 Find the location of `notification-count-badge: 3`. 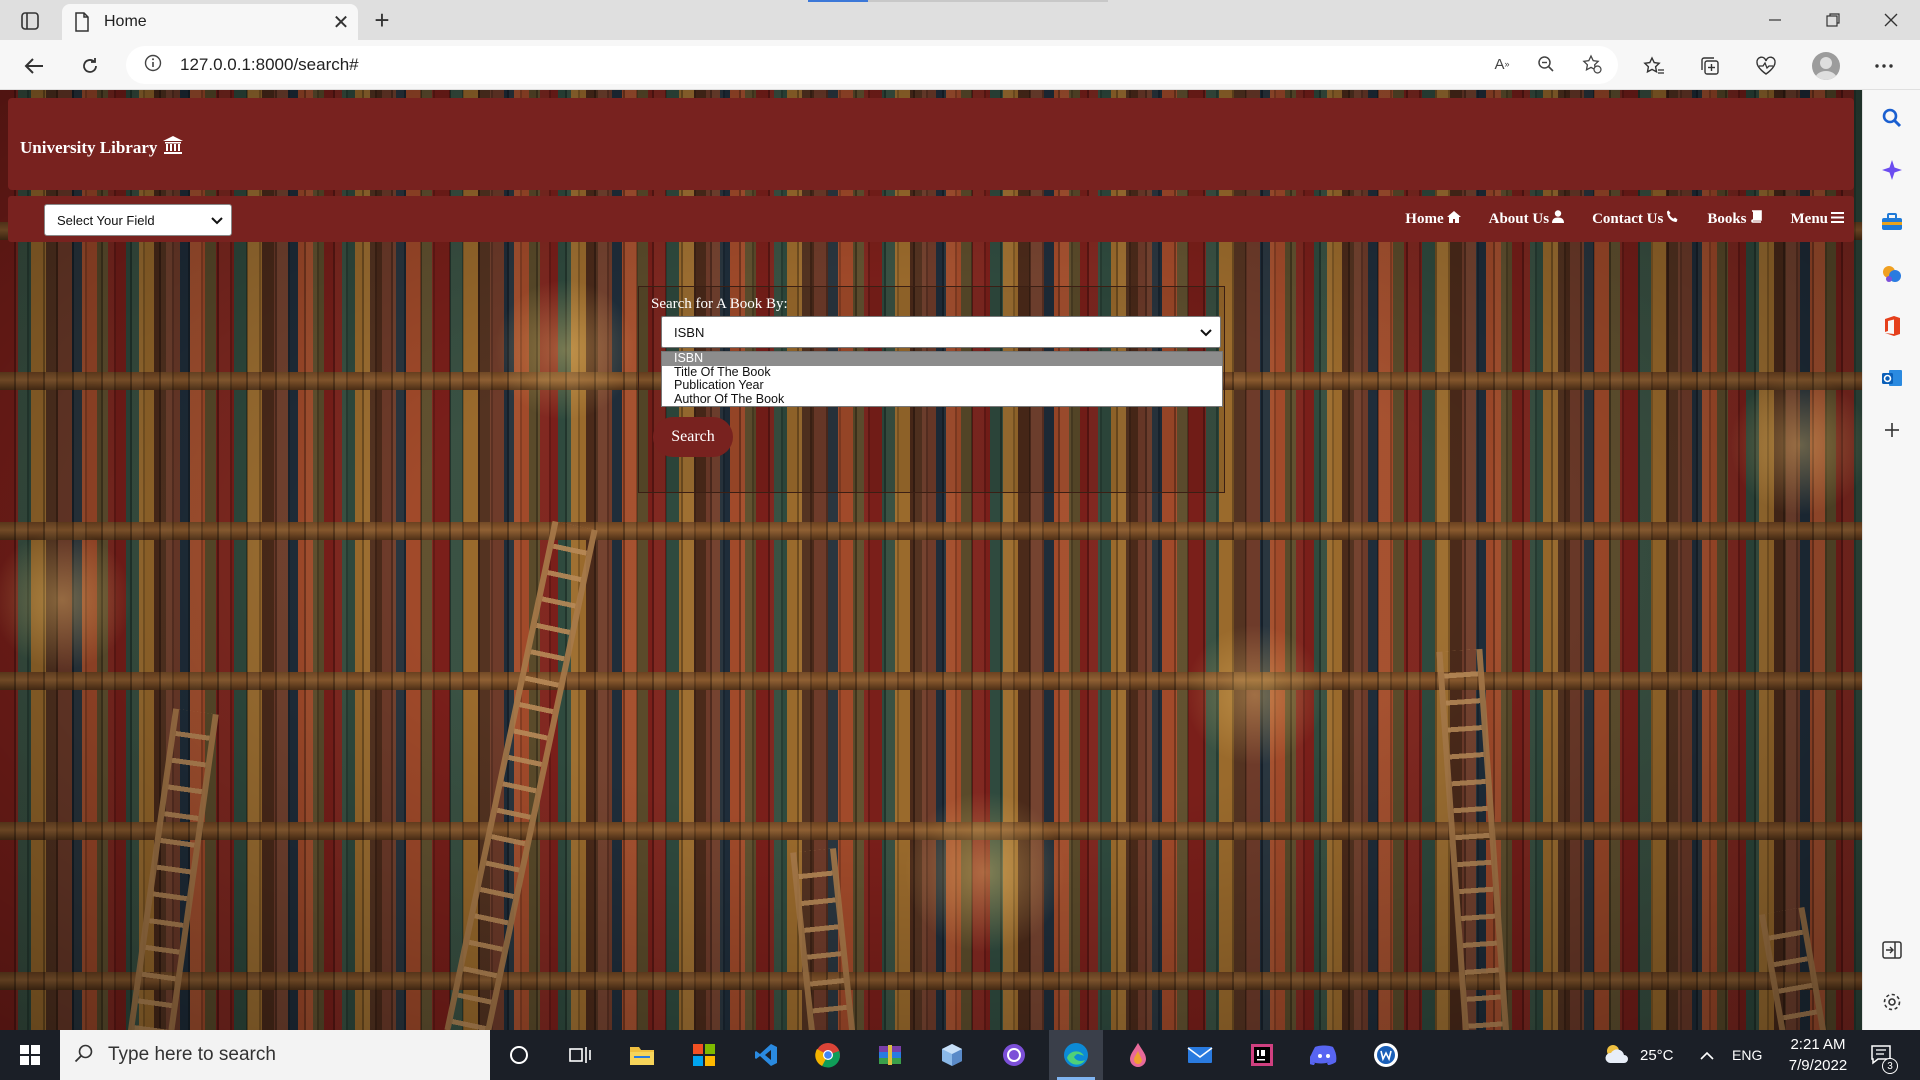

notification-count-badge: 3 is located at coordinates (1890, 1066).